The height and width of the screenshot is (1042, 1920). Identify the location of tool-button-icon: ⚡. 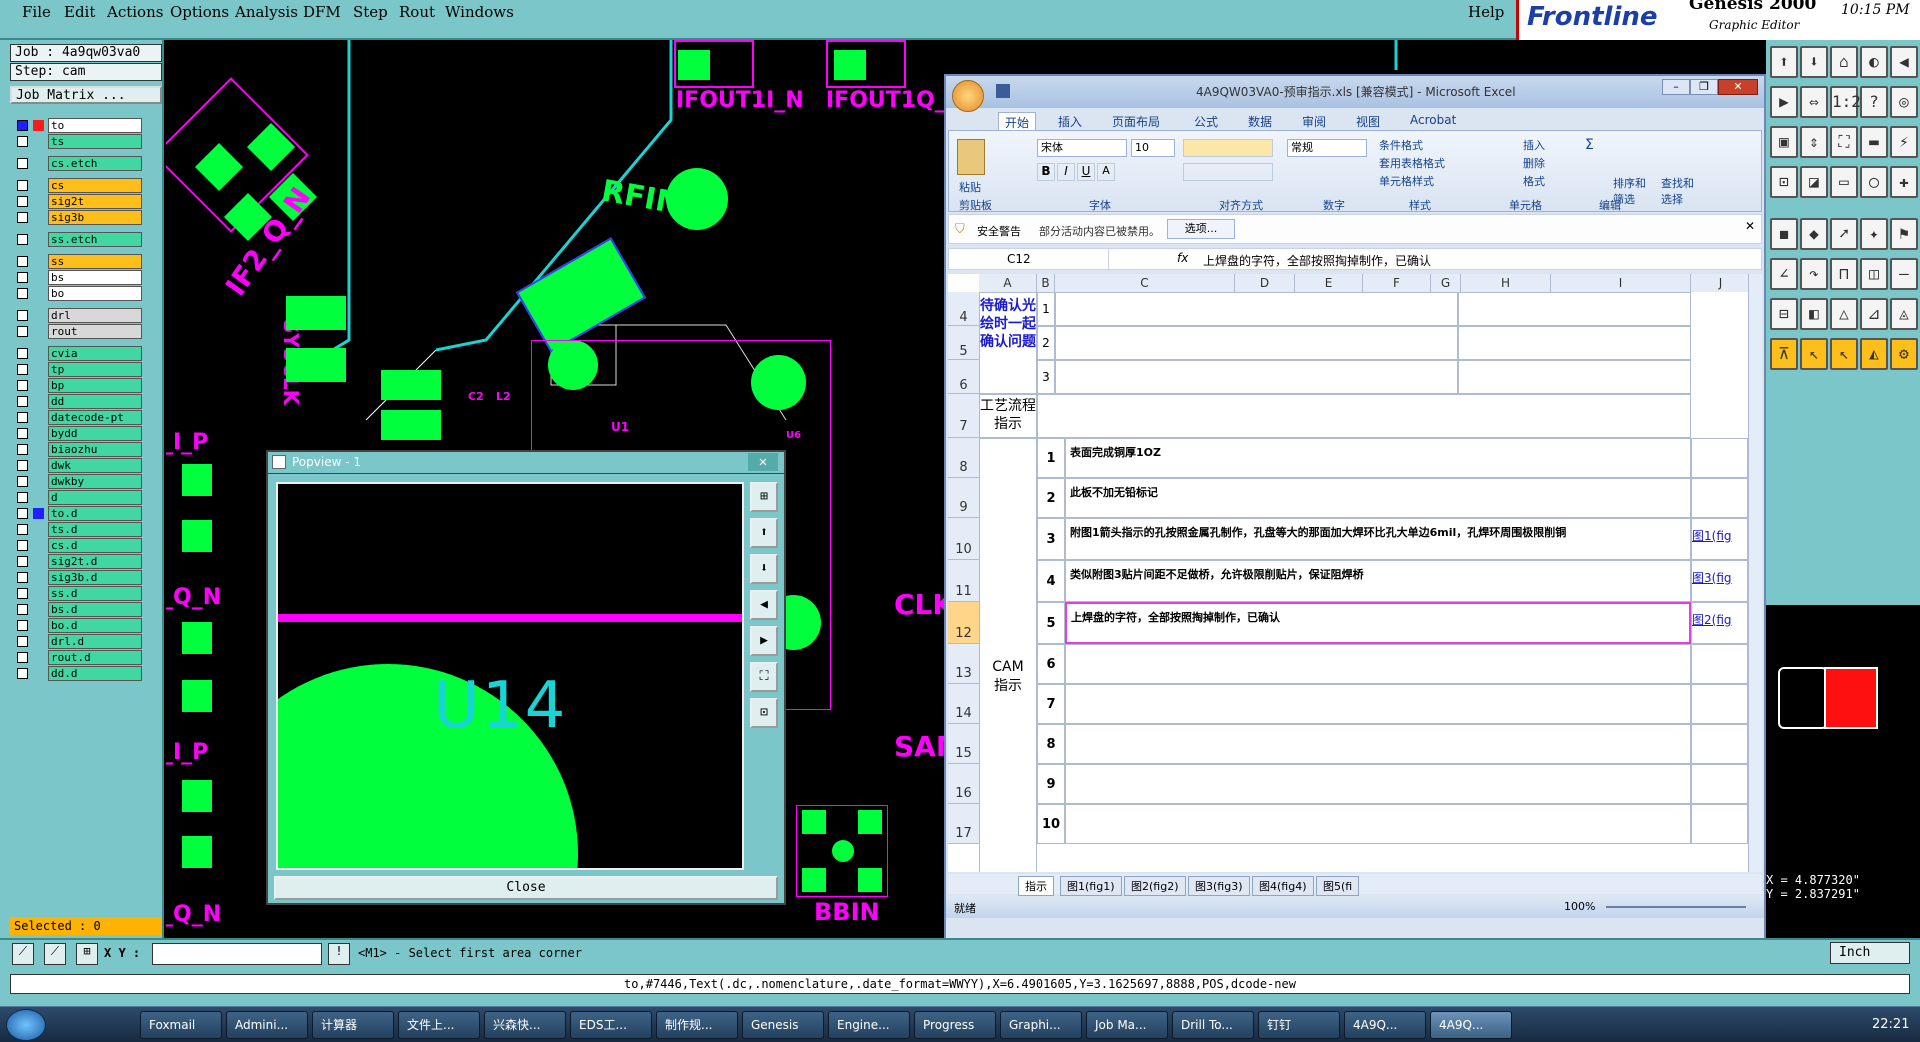
(1904, 142).